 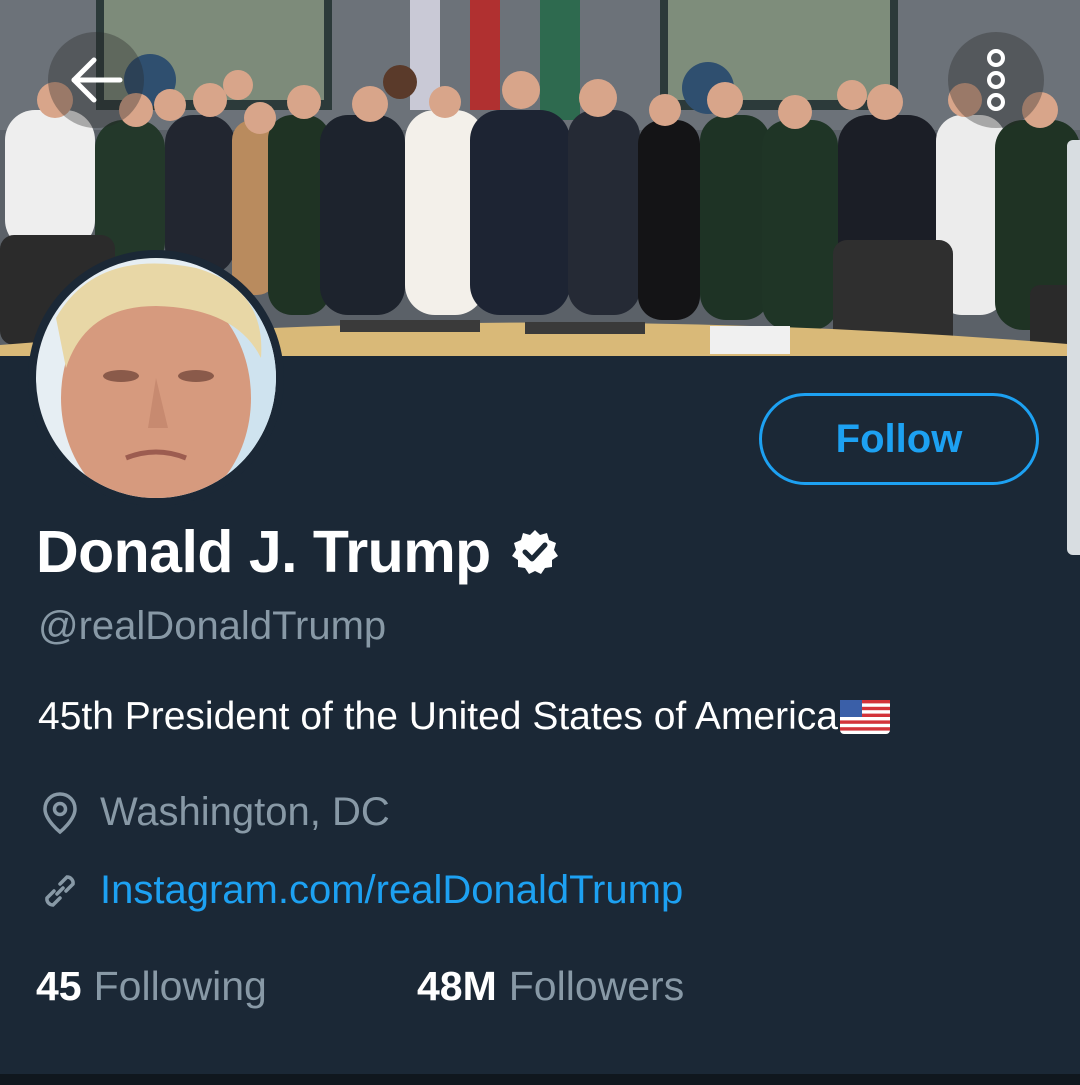 I want to click on followers-stat: 48M Followers, so click(x=550, y=986).